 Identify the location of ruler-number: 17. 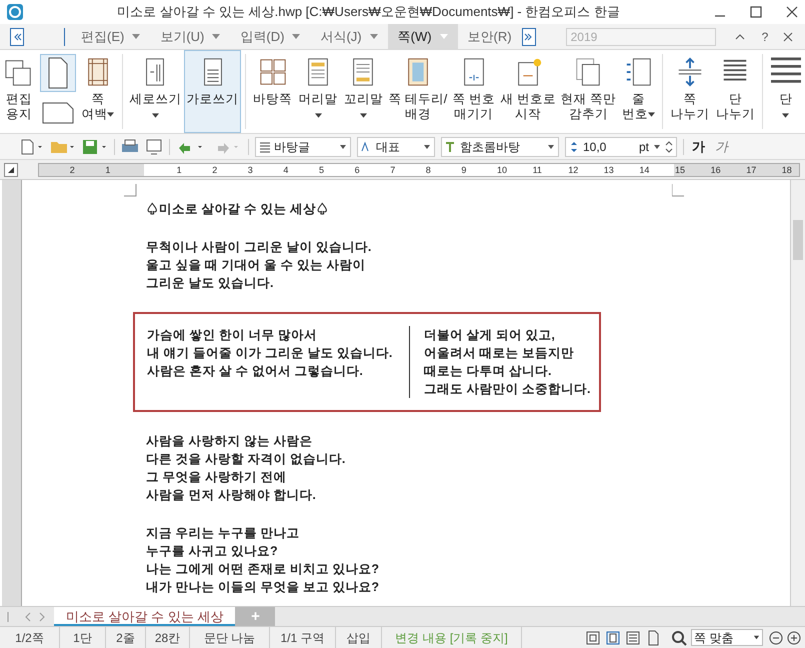
(751, 170).